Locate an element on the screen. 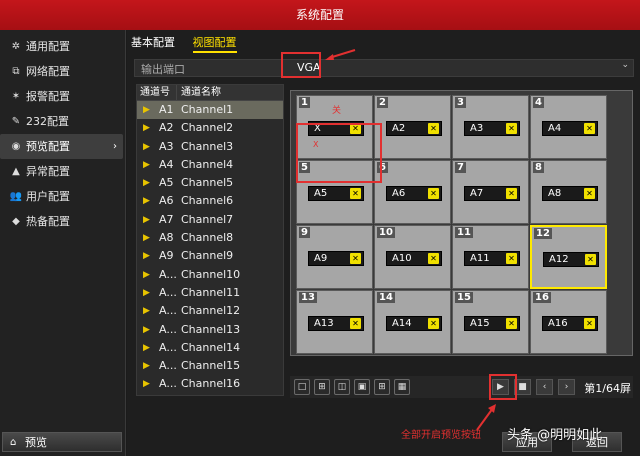 The image size is (640, 456). channel-row: ▶ A3 Channel3 is located at coordinates (210, 147).